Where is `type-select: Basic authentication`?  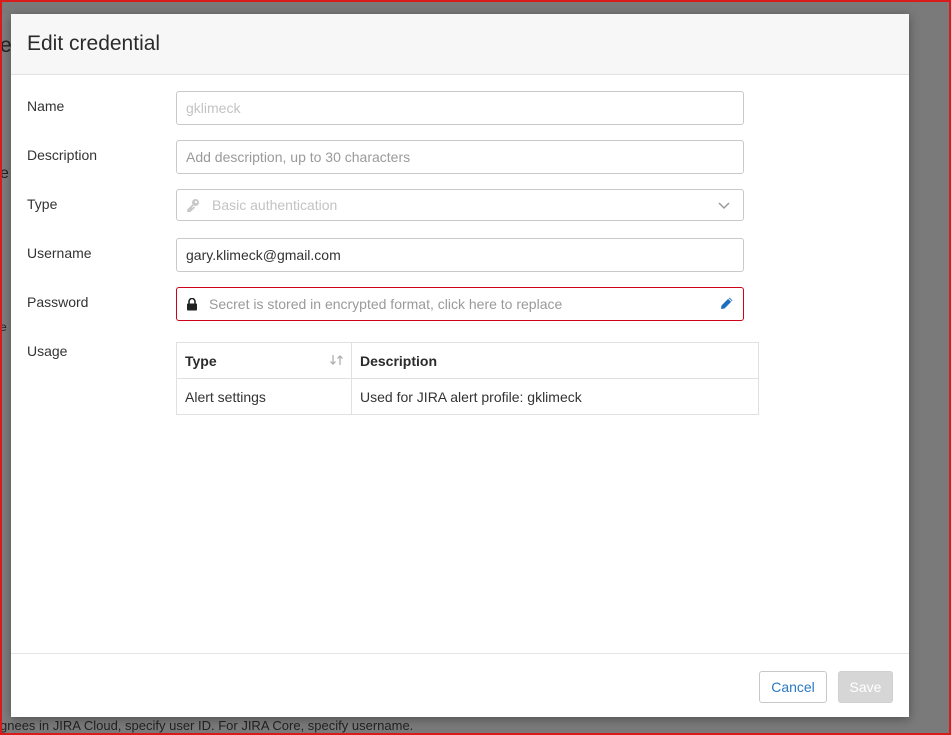 type-select: Basic authentication is located at coordinates (460, 205).